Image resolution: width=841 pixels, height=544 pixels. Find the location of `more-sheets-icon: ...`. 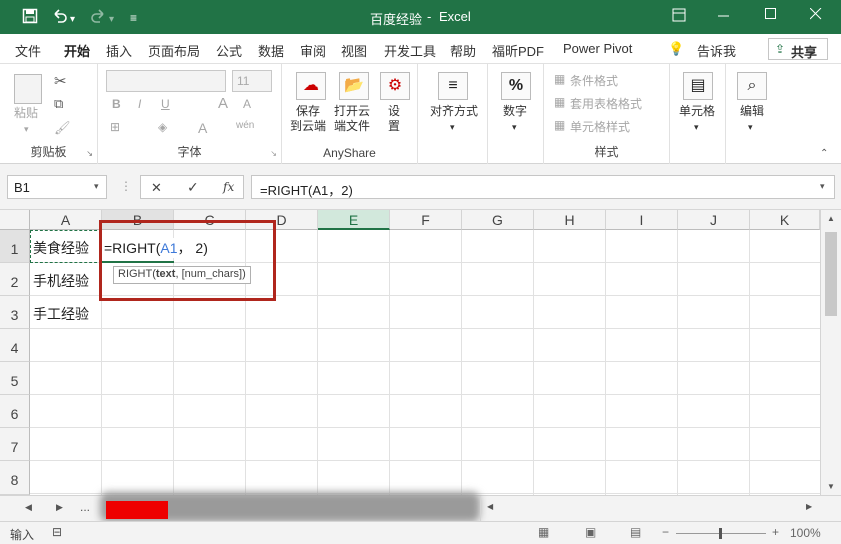

more-sheets-icon: ... is located at coordinates (85, 507).